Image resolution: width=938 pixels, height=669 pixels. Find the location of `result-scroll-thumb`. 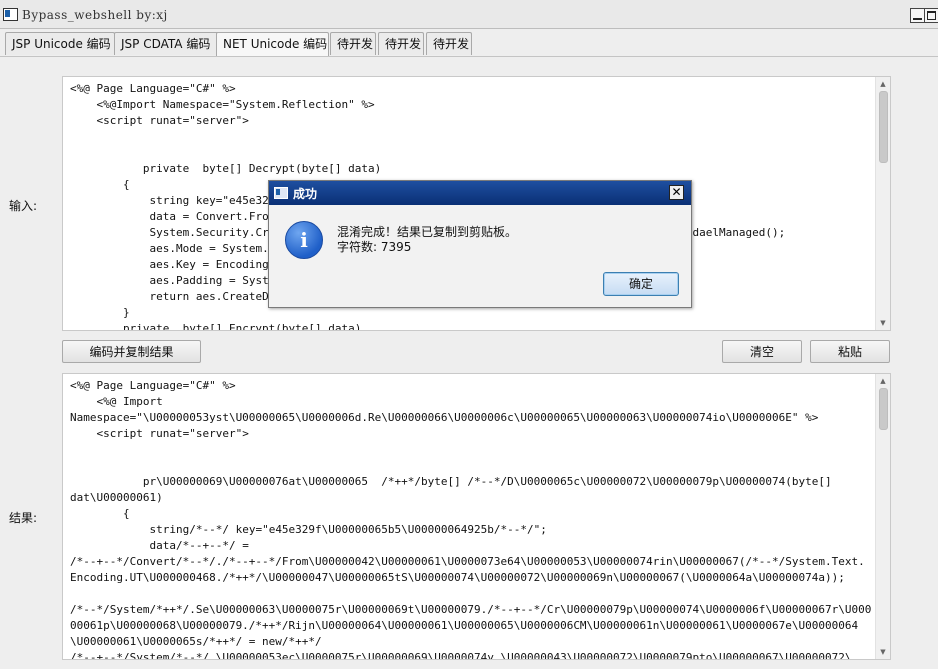

result-scroll-thumb is located at coordinates (883, 409).